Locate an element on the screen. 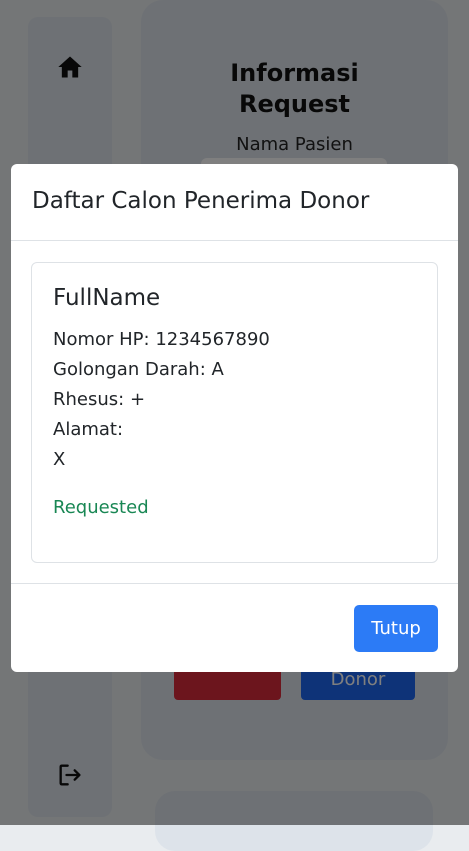 Image resolution: width=469 pixels, height=851 pixels. modal-header: Daftar Calon Penerima Donor is located at coordinates (234, 202).